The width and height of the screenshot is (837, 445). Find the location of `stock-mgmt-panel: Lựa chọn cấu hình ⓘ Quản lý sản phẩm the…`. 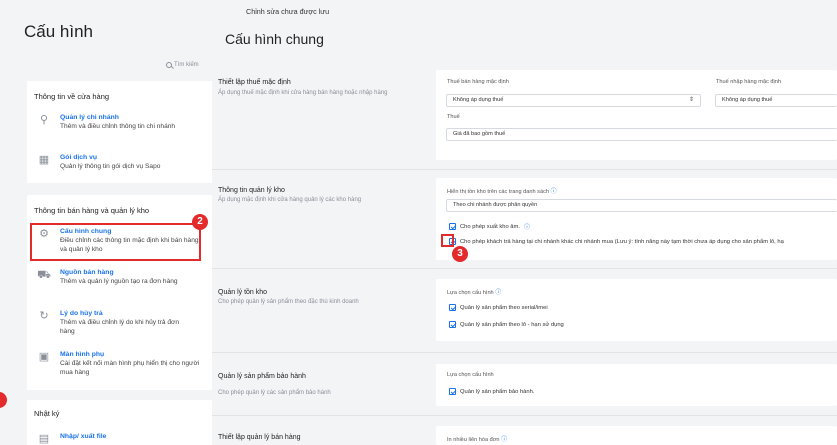

stock-mgmt-panel: Lựa chọn cấu hình ⓘ Quản lý sản phẩm the… is located at coordinates (636, 310).